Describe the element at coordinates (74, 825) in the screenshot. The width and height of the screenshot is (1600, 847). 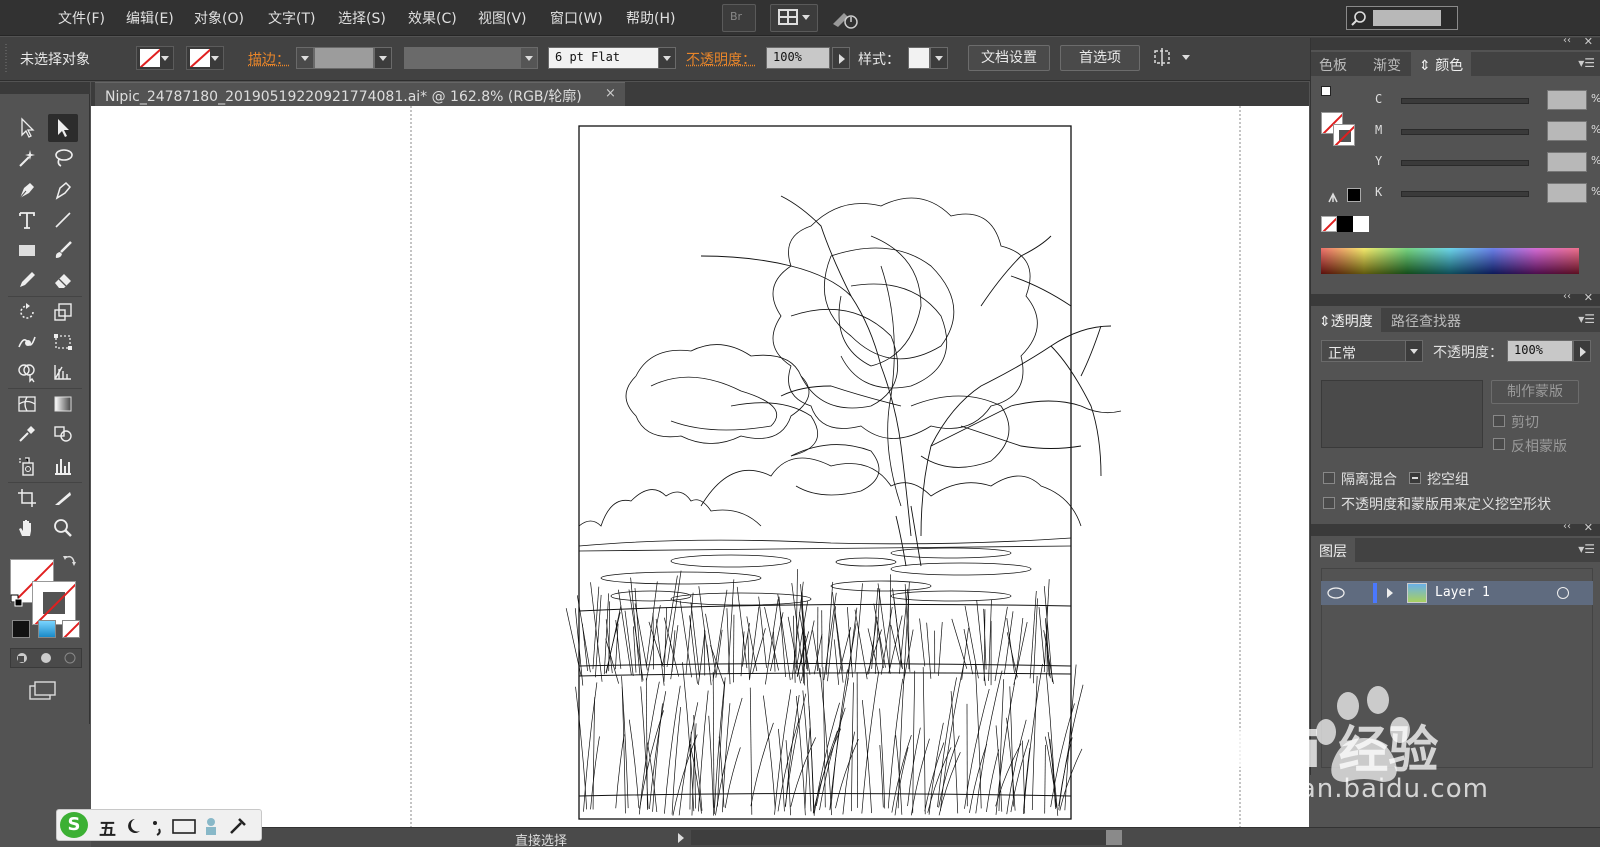
I see `ime-logo: S` at that location.